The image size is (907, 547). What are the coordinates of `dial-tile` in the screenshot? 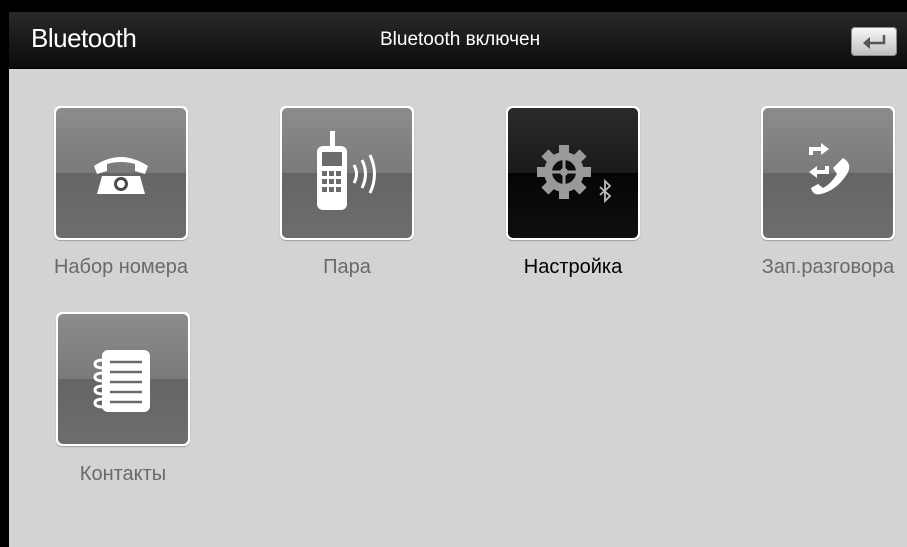 It's located at (121, 173).